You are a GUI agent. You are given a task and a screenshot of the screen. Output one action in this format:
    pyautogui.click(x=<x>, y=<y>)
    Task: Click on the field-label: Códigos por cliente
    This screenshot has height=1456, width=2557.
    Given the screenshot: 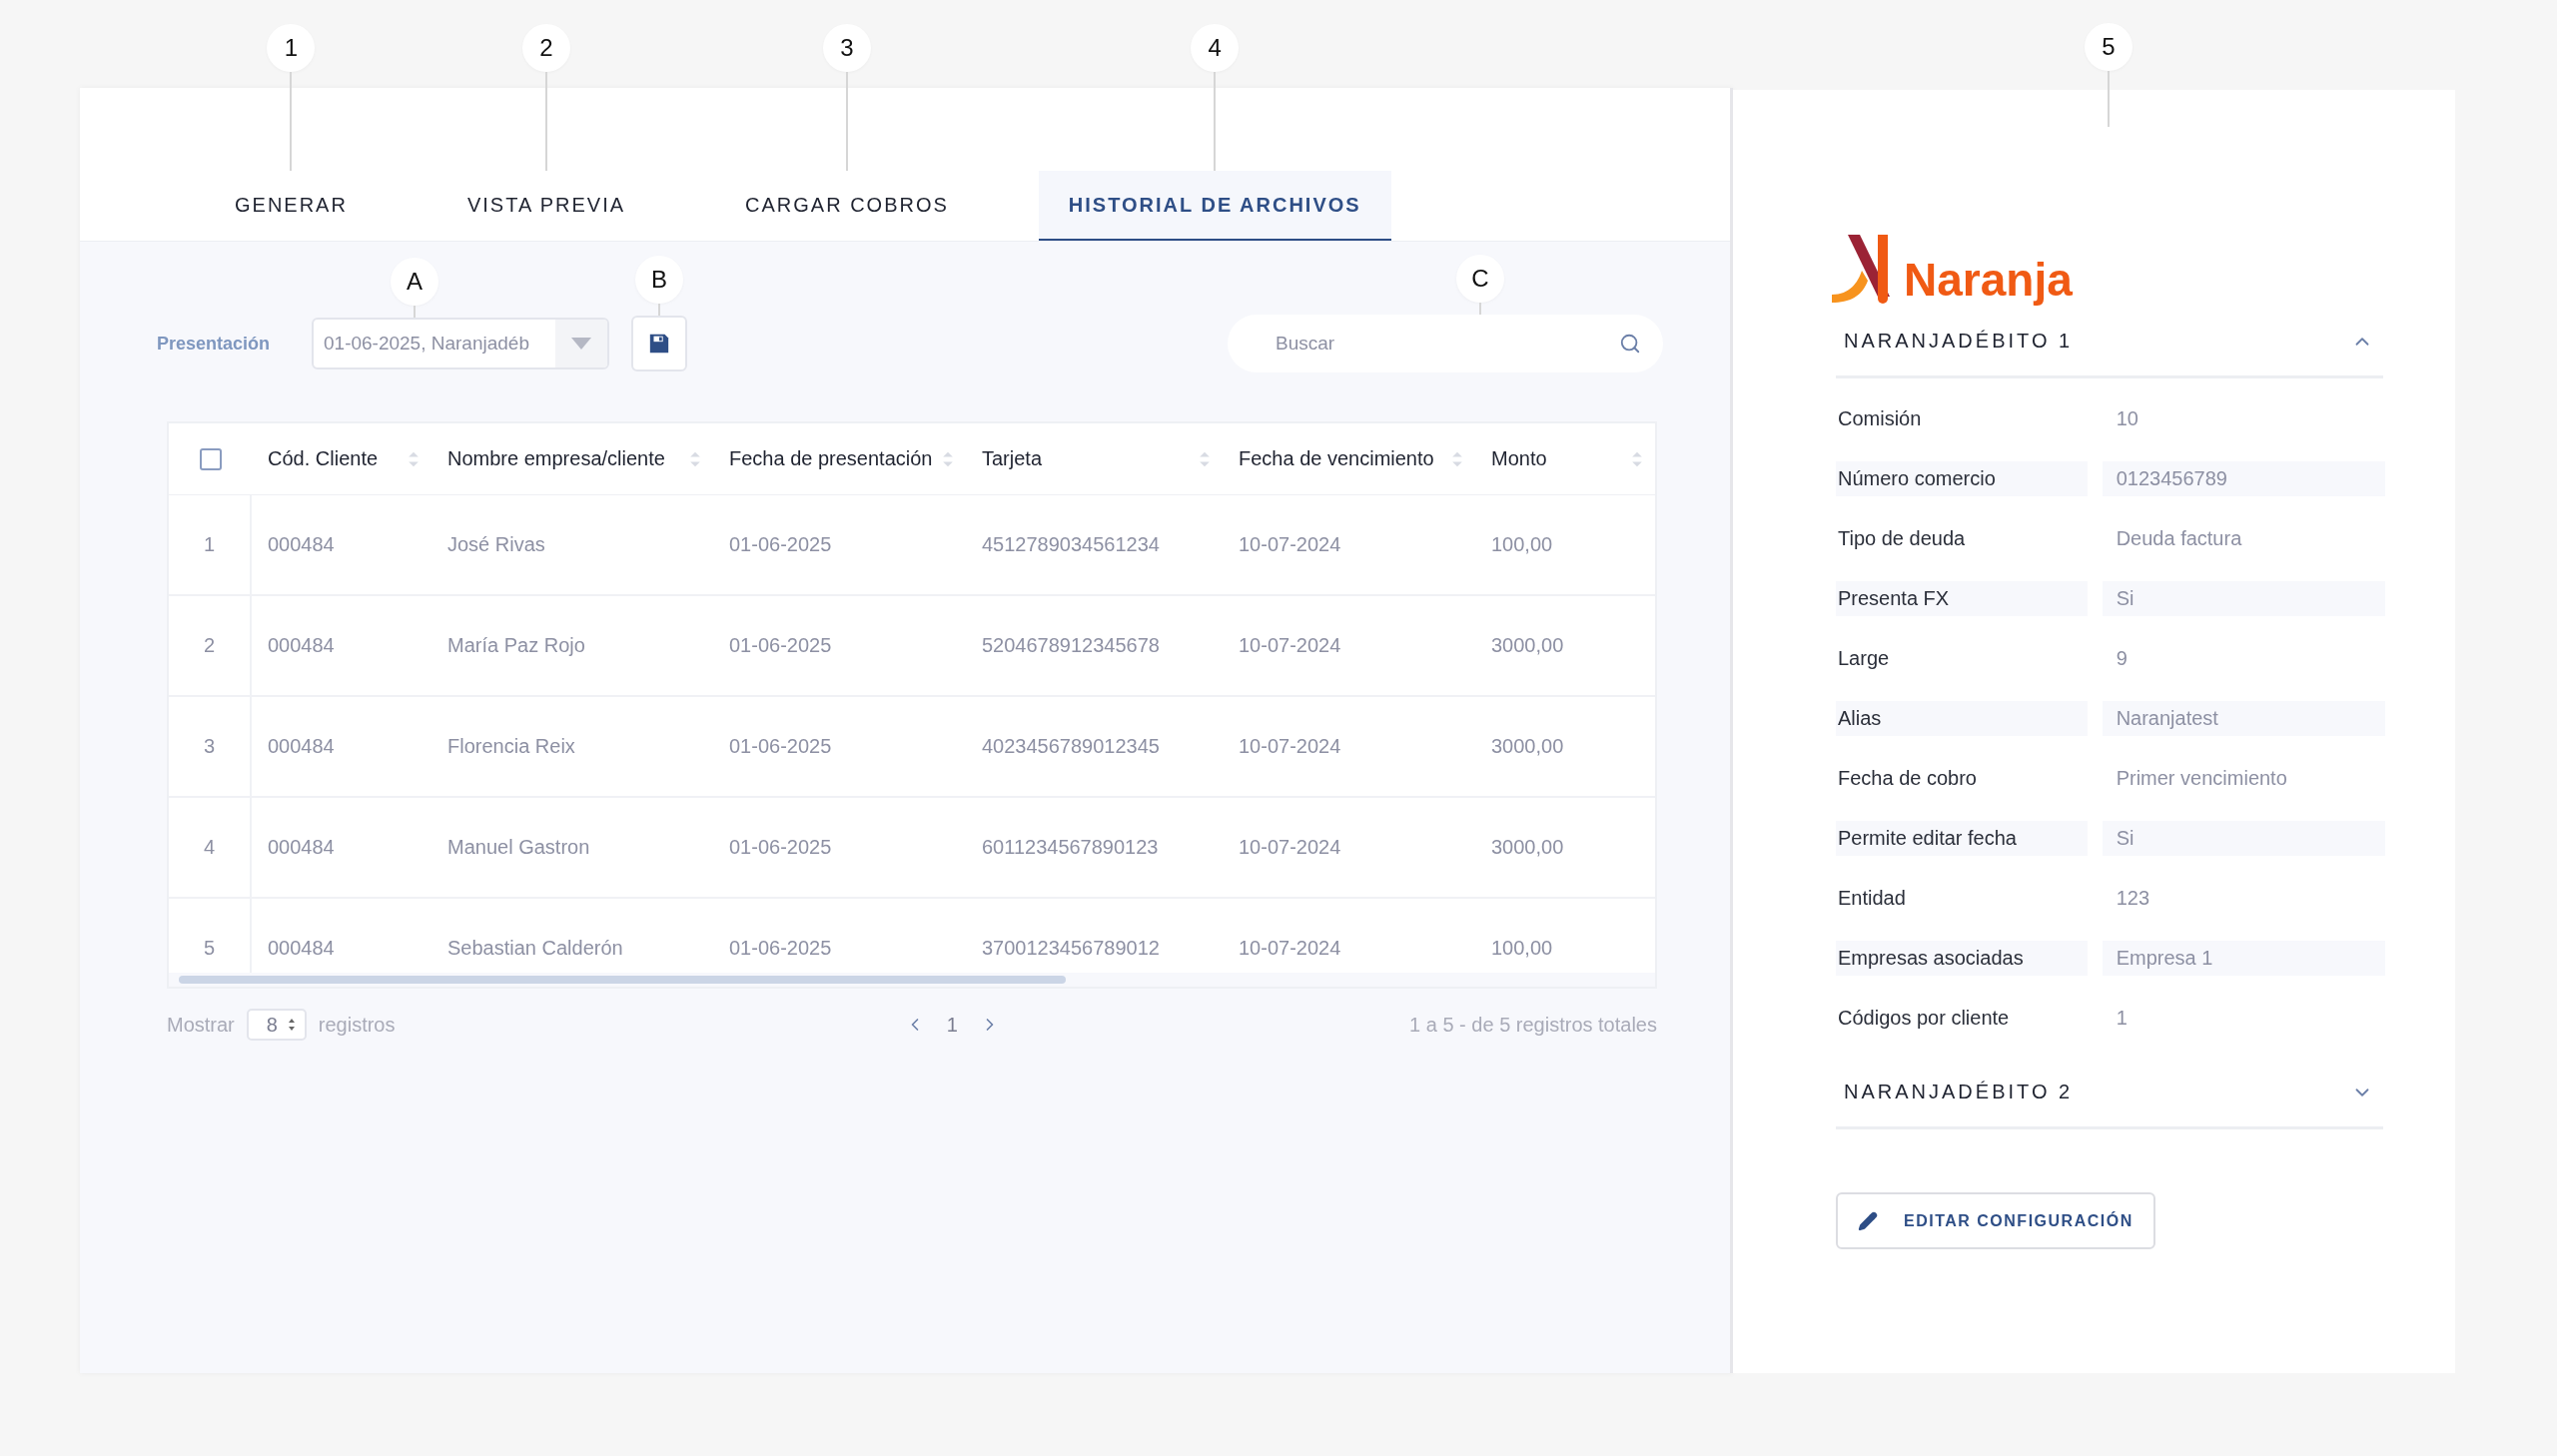 What is the action you would take?
    pyautogui.click(x=1924, y=1018)
    